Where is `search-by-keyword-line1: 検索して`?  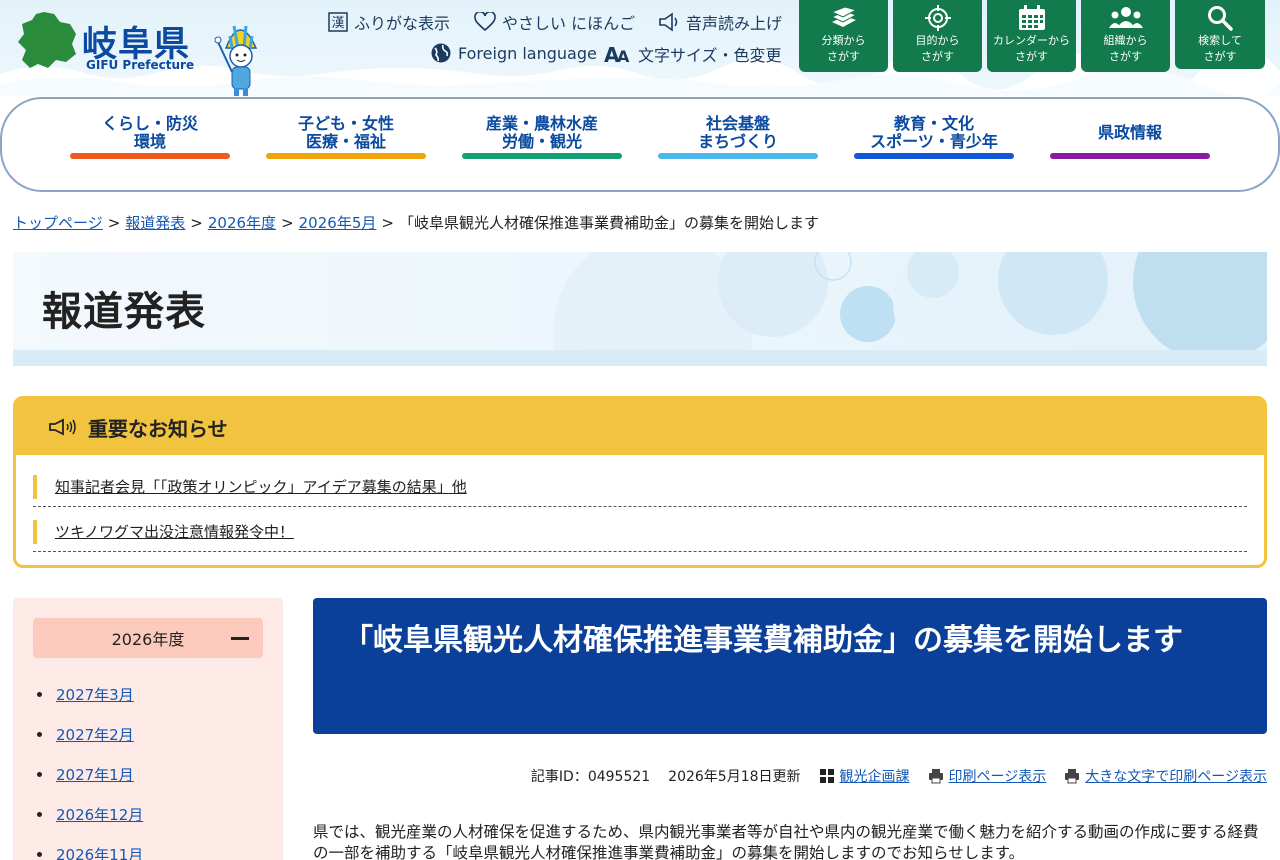
search-by-keyword-line1: 検索して is located at coordinates (1220, 40).